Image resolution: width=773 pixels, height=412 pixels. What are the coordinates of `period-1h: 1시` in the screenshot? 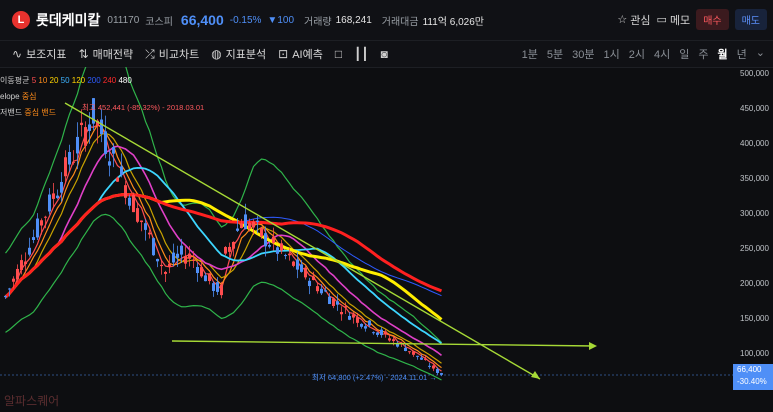 It's located at (612, 54).